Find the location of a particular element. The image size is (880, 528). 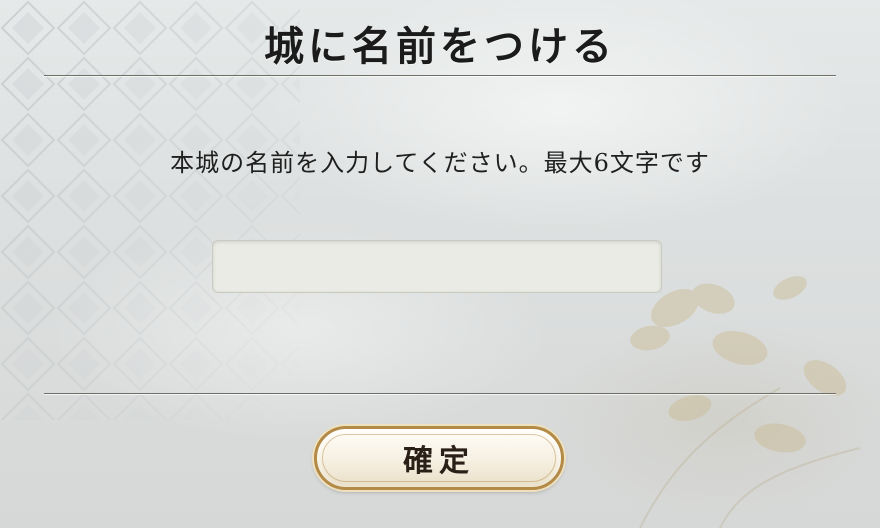

instruction-text: 本城の名前を入力してください。最大6文字です is located at coordinates (440, 163).